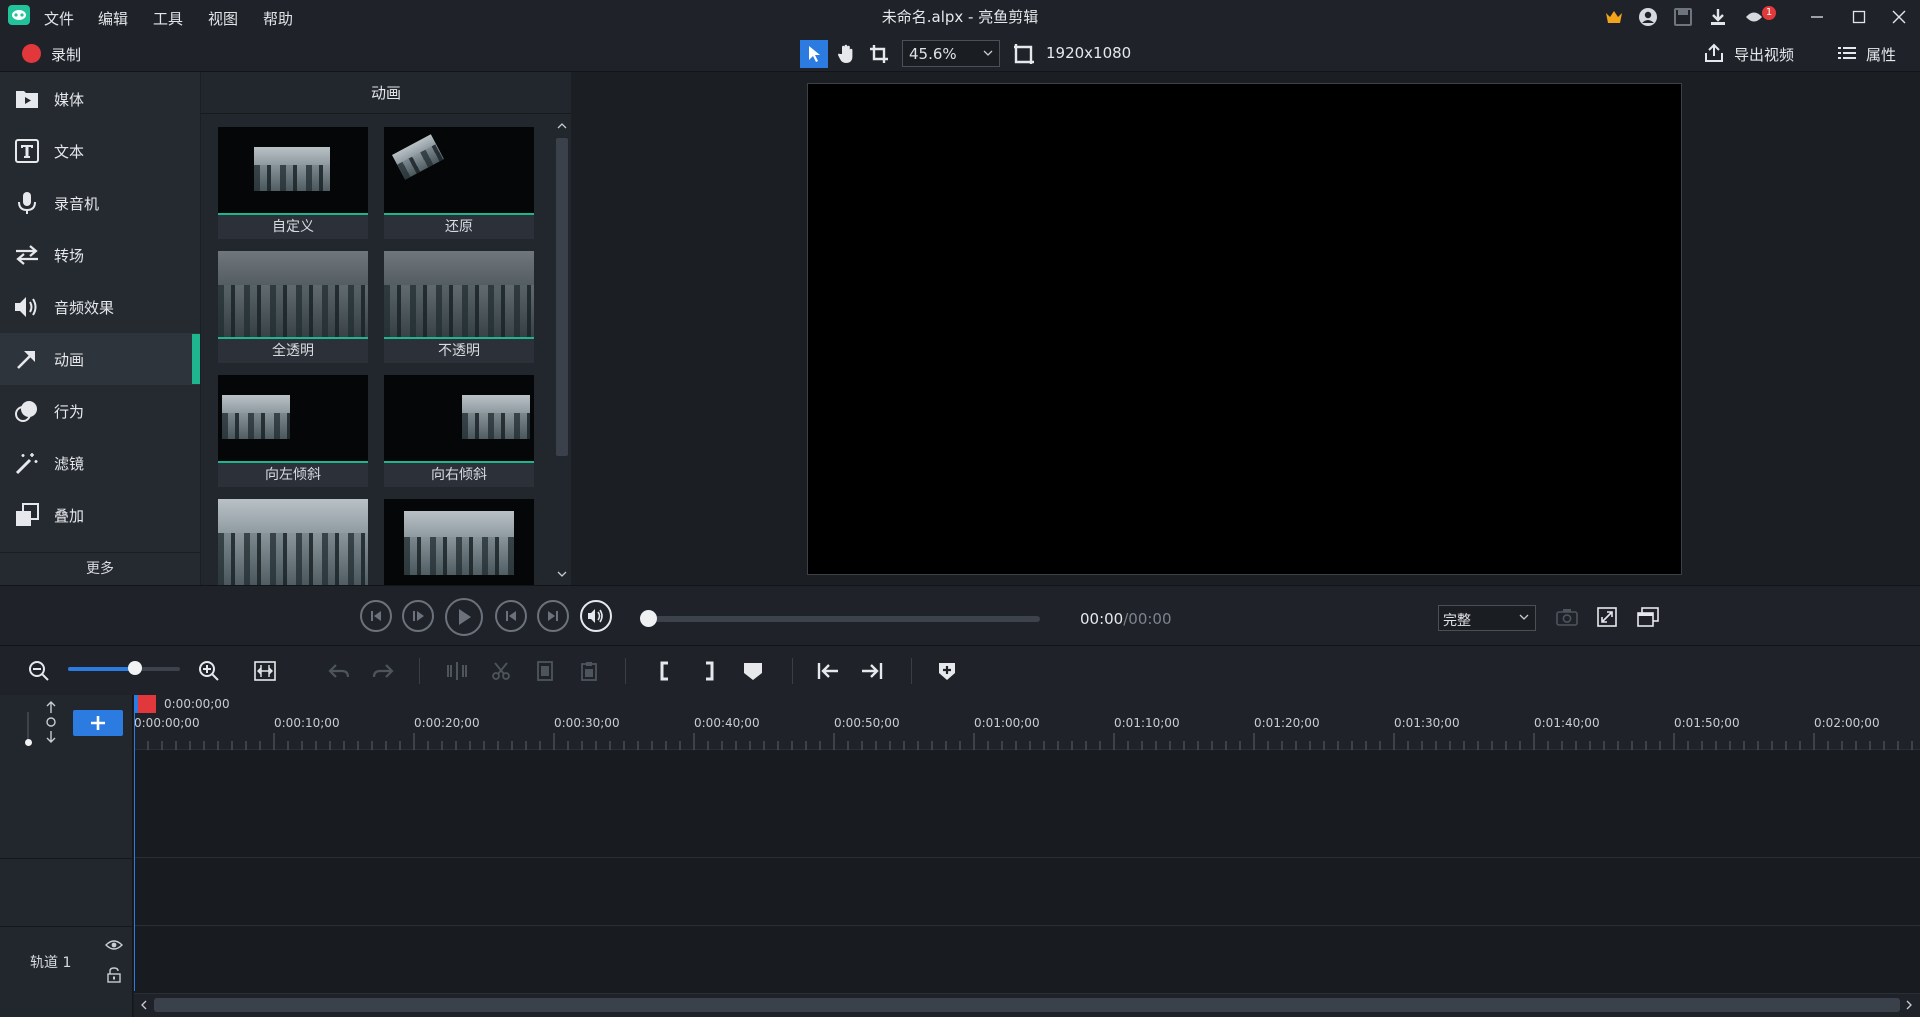  I want to click on animation-tile-opaque: 不透明, so click(459, 307).